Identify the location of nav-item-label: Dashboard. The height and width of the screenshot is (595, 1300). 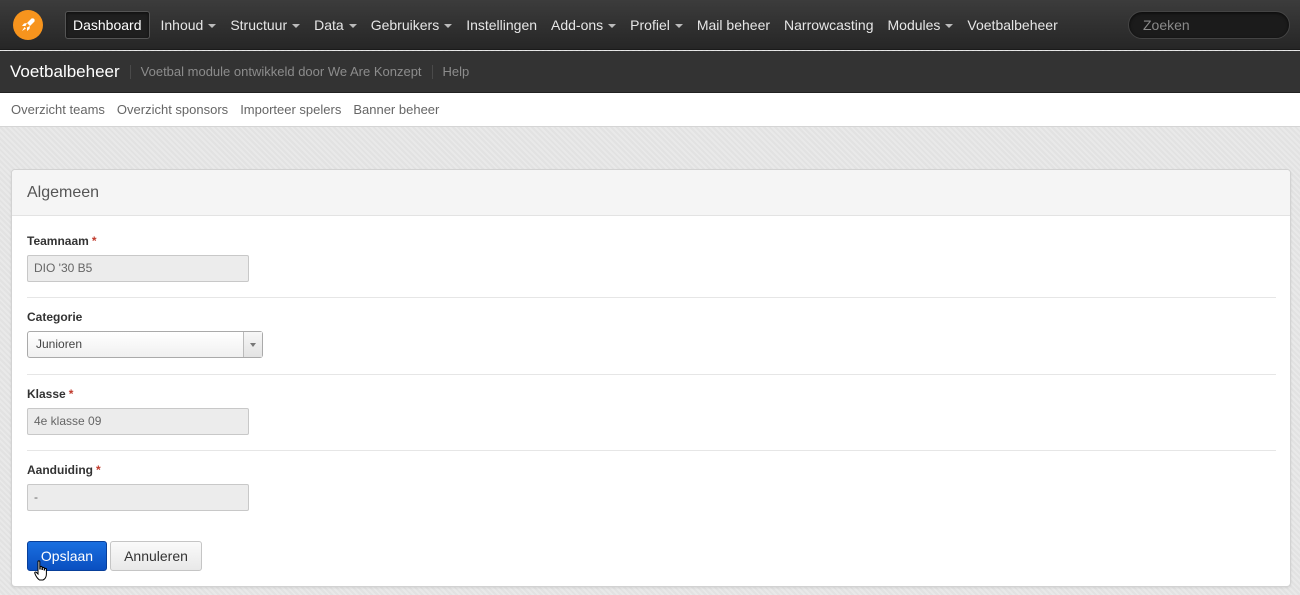
(107, 25).